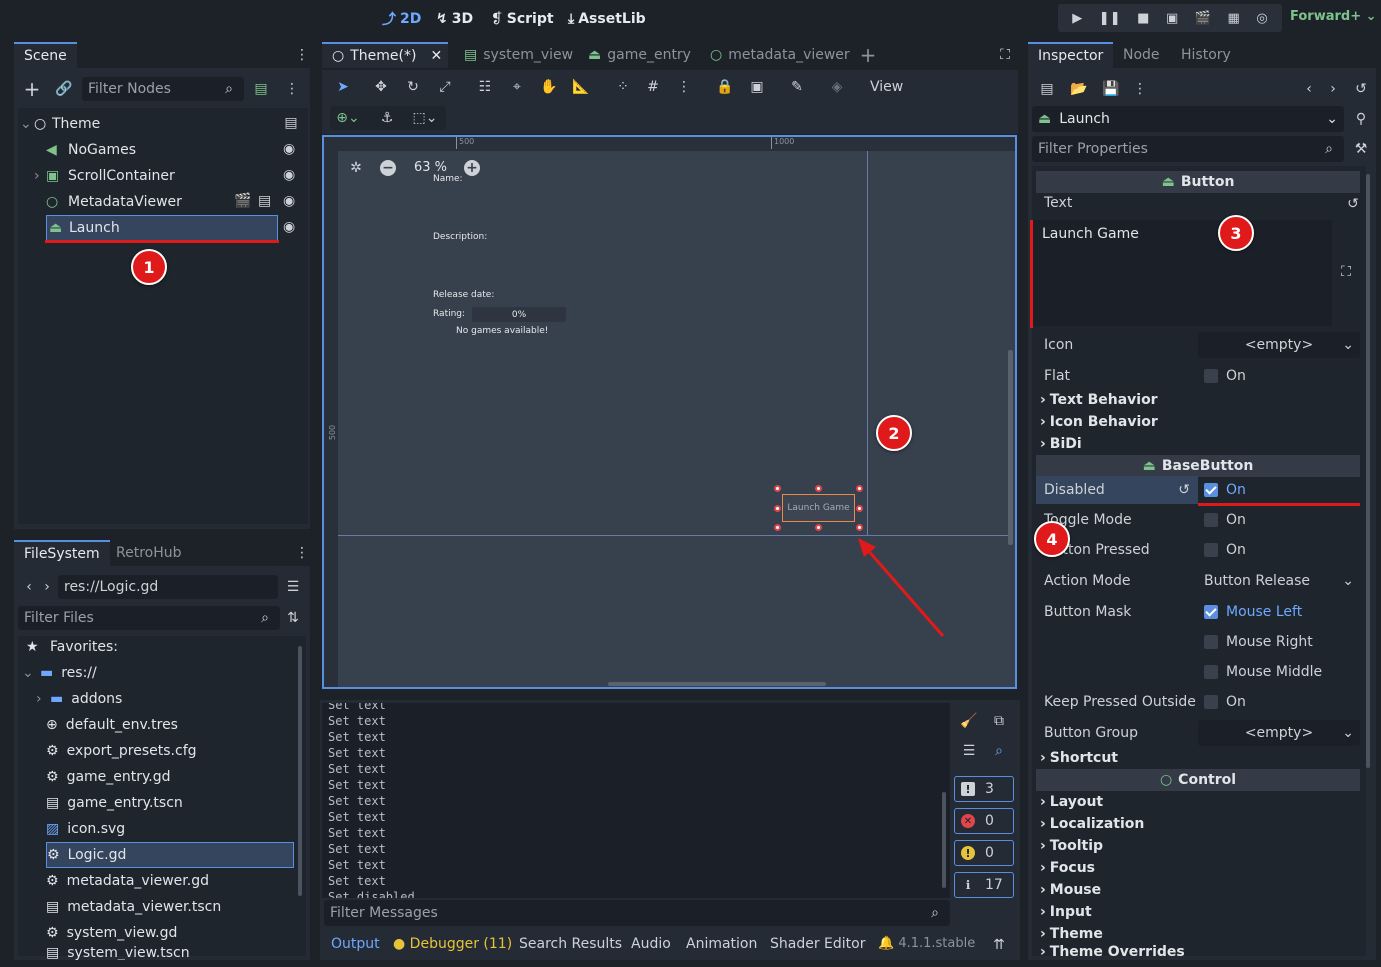  I want to click on renderer-select: Forward+ ⌄, so click(1333, 16).